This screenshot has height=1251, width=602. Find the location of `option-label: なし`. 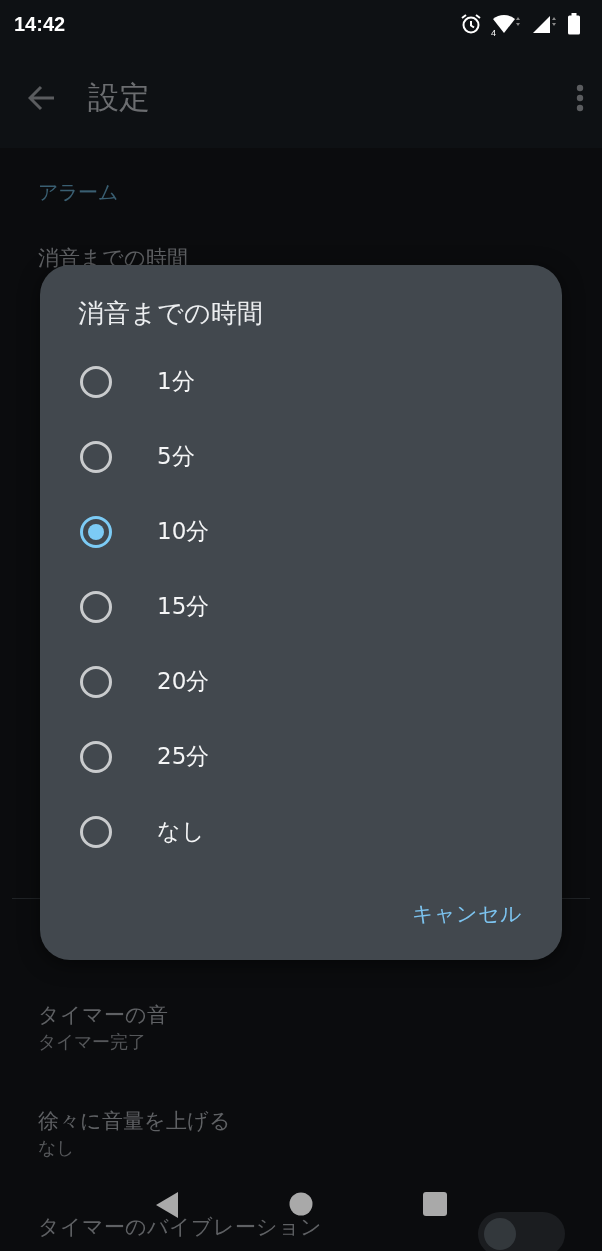

option-label: なし is located at coordinates (181, 831).